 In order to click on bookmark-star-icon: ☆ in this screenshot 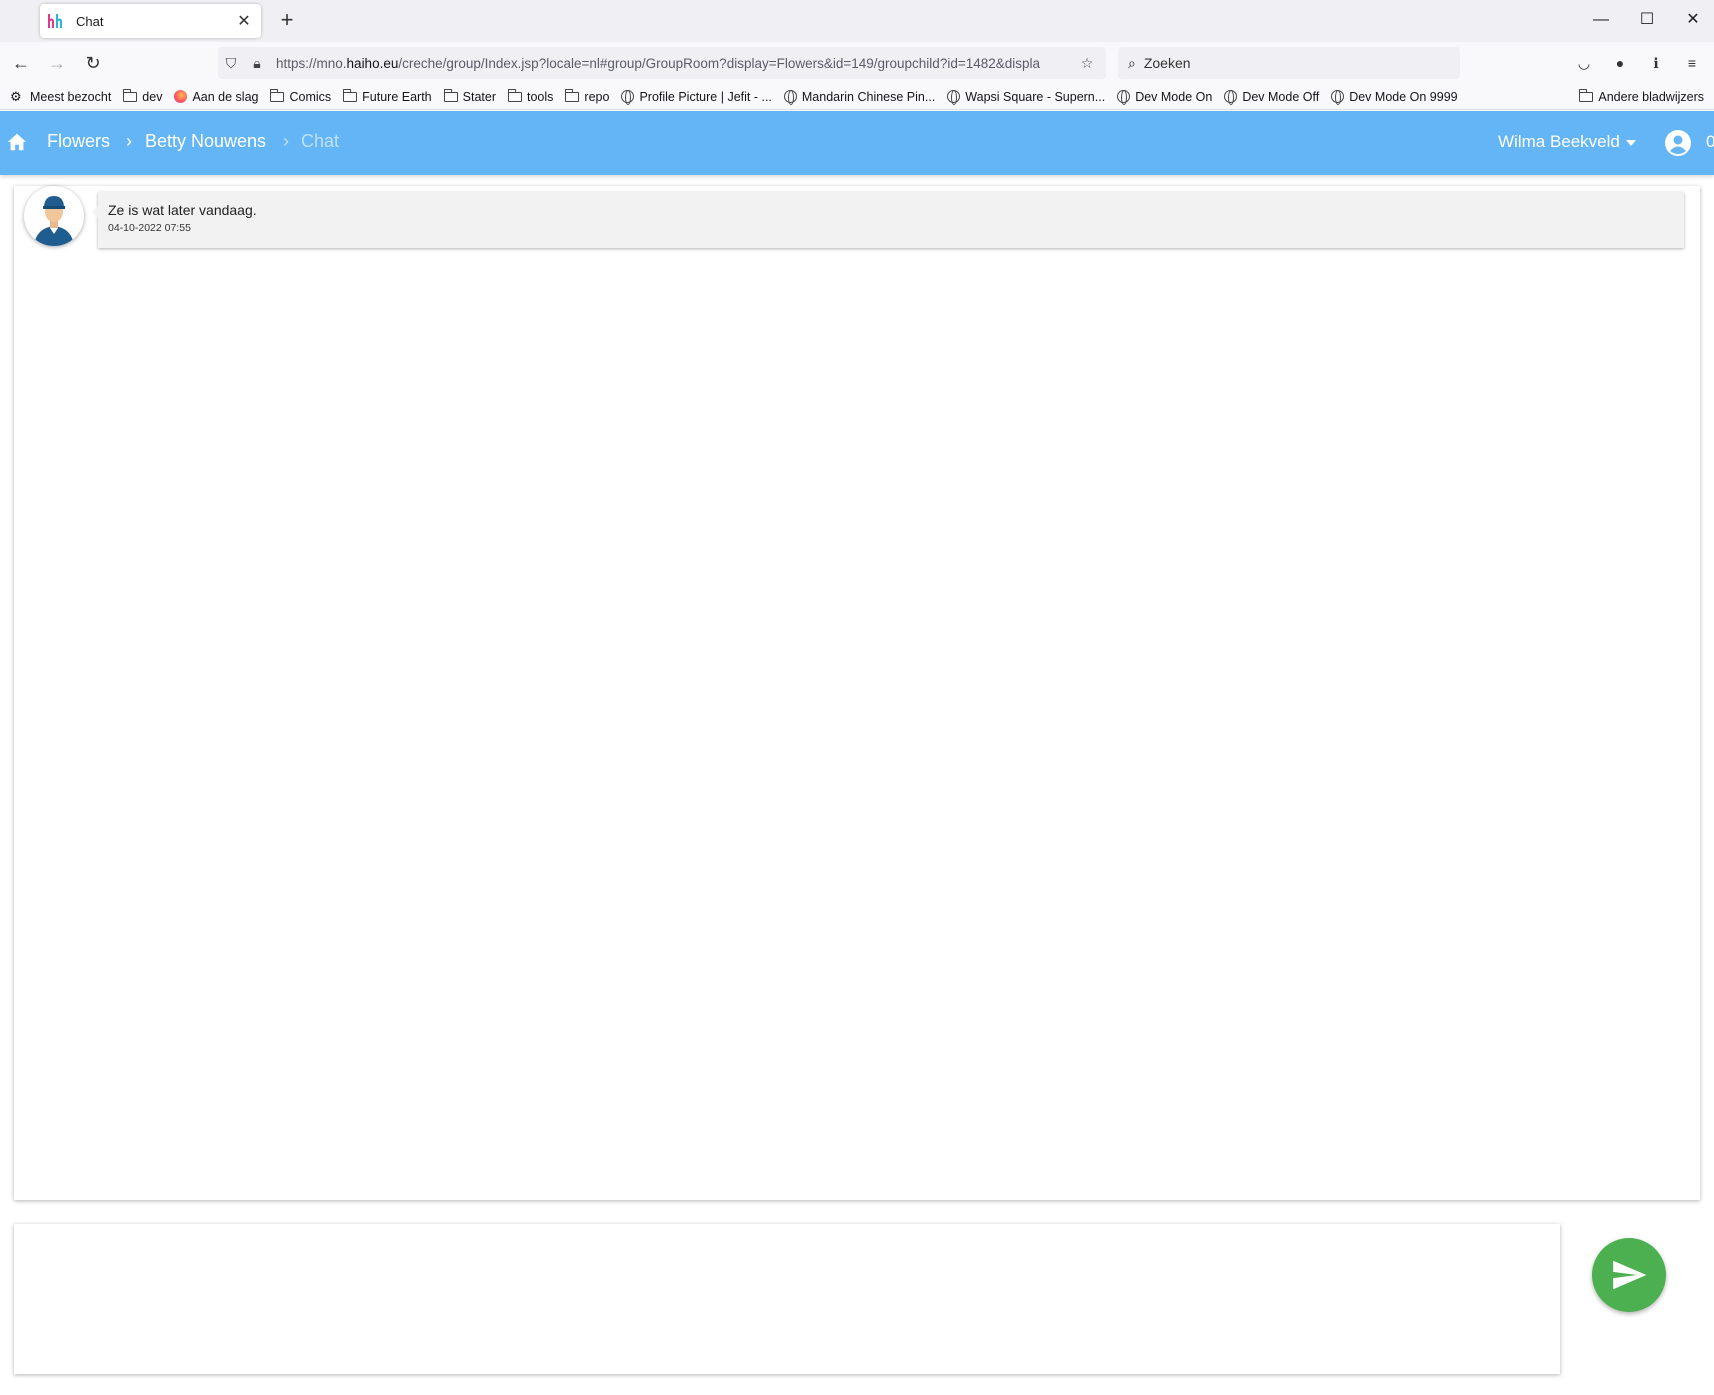, I will do `click(1087, 63)`.